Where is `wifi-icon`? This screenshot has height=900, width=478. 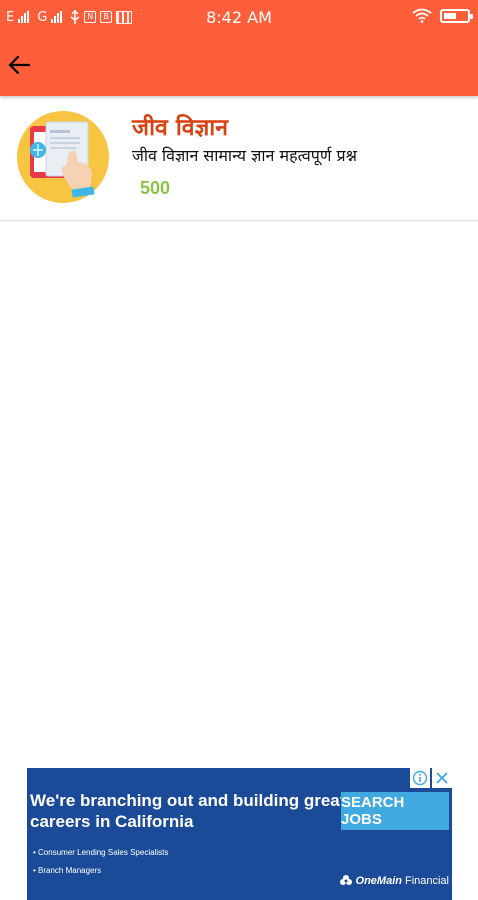
wifi-icon is located at coordinates (422, 15).